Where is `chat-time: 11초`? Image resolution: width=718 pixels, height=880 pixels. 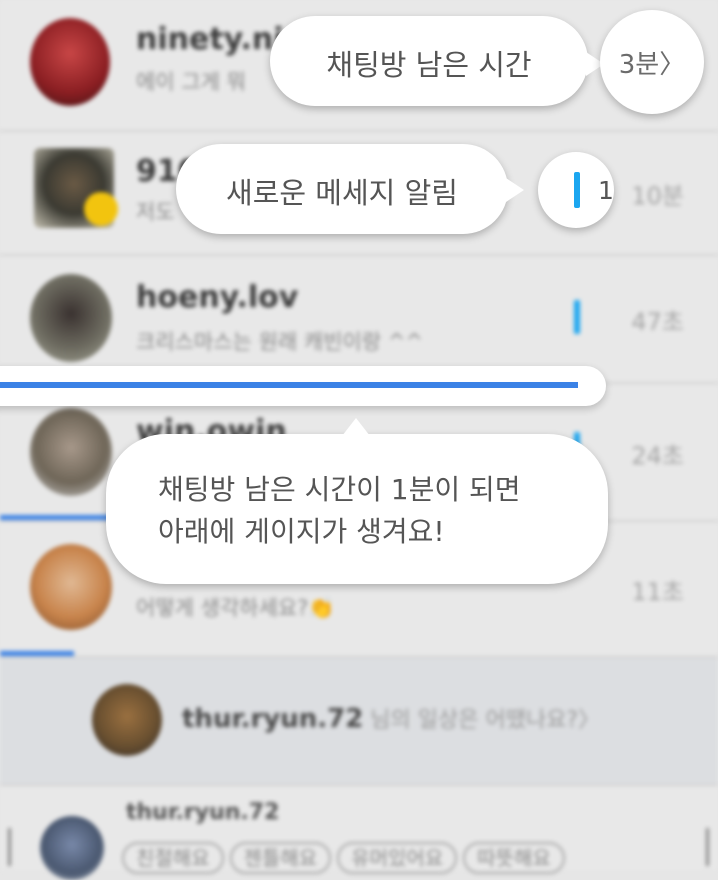
chat-time: 11초 is located at coordinates (657, 592).